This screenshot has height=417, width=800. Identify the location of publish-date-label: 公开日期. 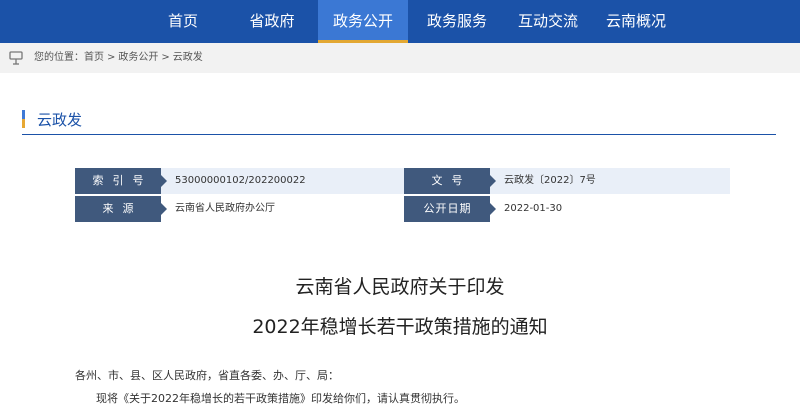
(450, 209).